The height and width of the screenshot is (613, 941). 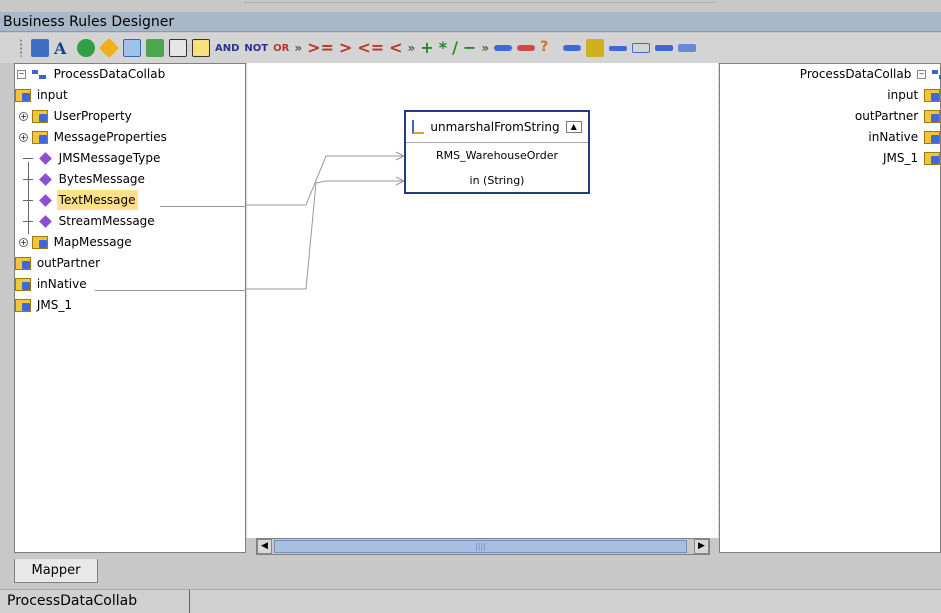 I want to click on canvas-horizontal-scrollbar: ◀ |||| ▶, so click(x=483, y=546).